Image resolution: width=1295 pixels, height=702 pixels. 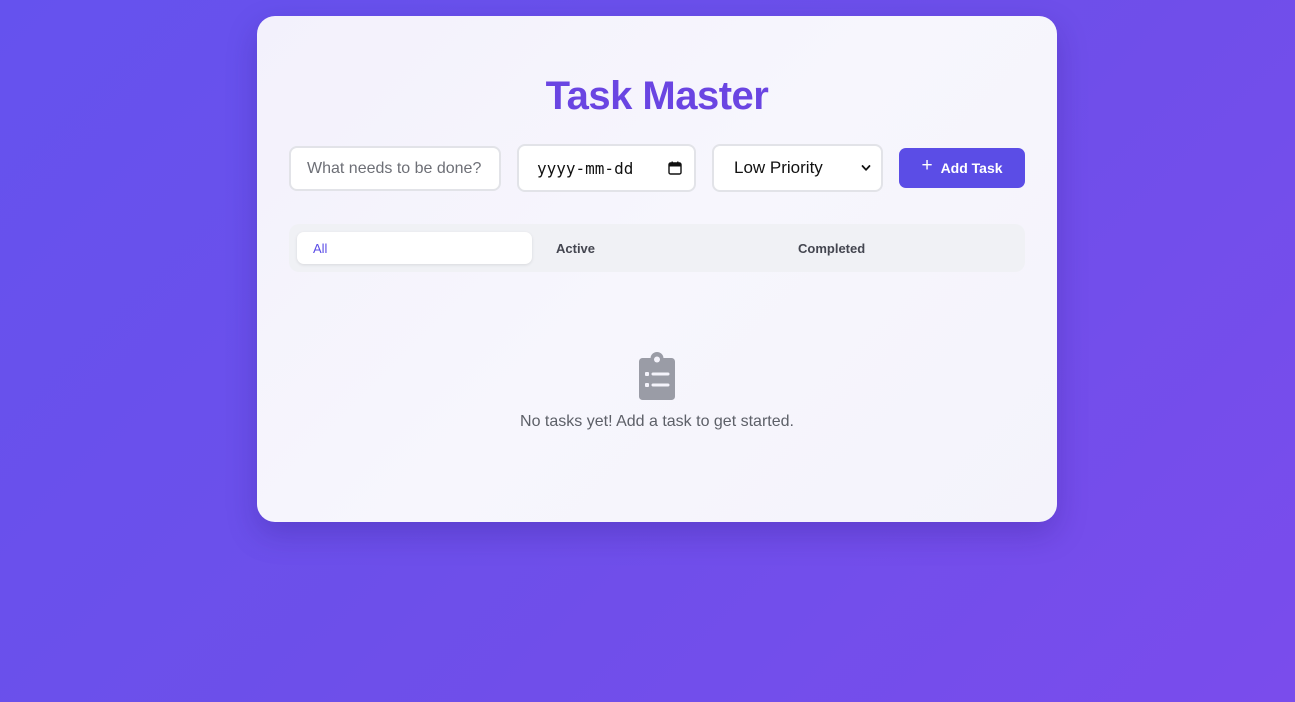 I want to click on tab-completed: Completed, so click(x=895, y=248).